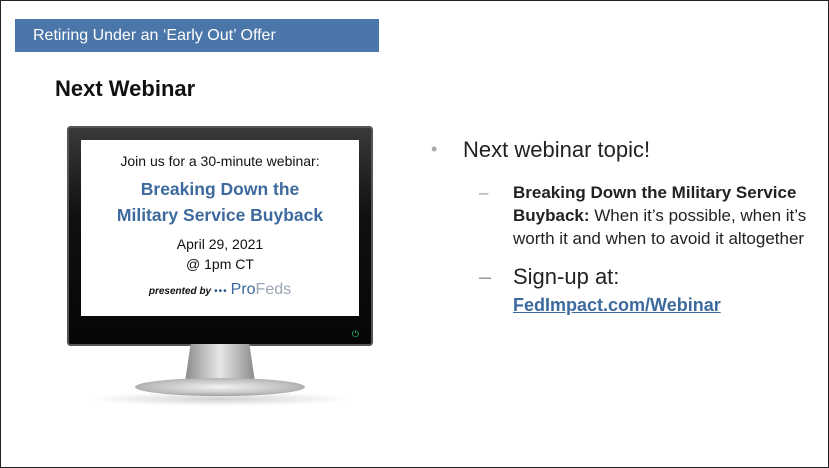 The image size is (829, 468). I want to click on profeds-dots-icon: •••, so click(221, 291).